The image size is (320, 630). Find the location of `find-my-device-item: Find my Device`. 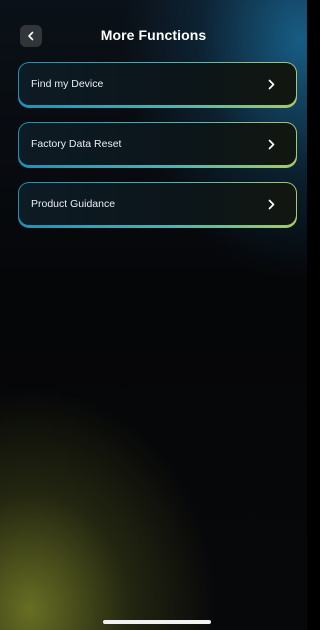

find-my-device-item: Find my Device is located at coordinates (157, 85).